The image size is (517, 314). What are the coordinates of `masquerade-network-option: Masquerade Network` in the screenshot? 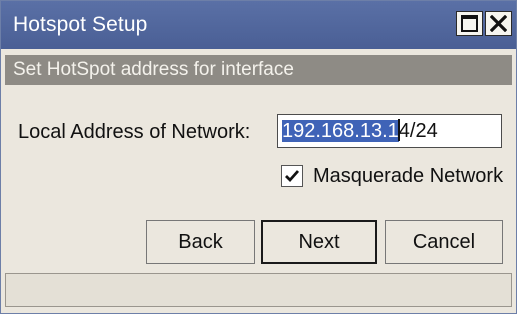 It's located at (396, 178).